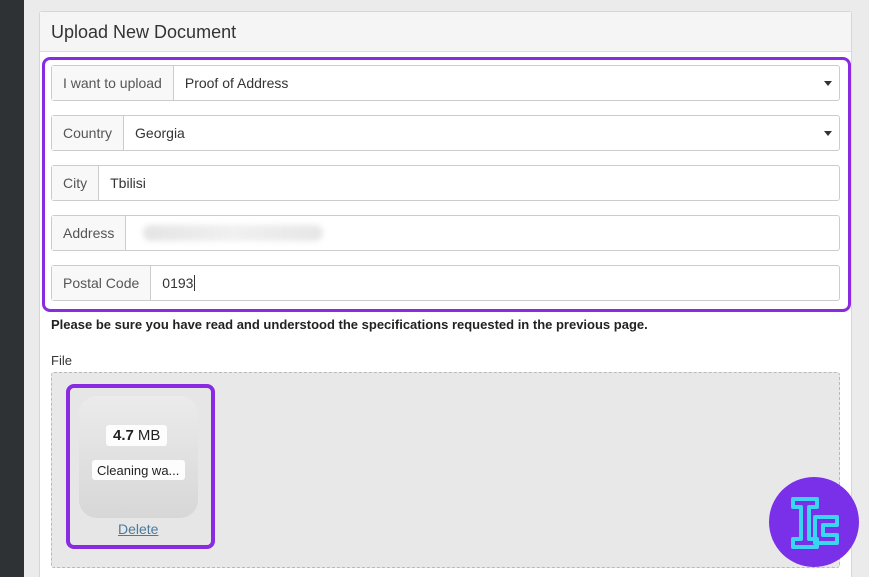 The width and height of the screenshot is (869, 577). I want to click on tc-logo-icon, so click(814, 522).